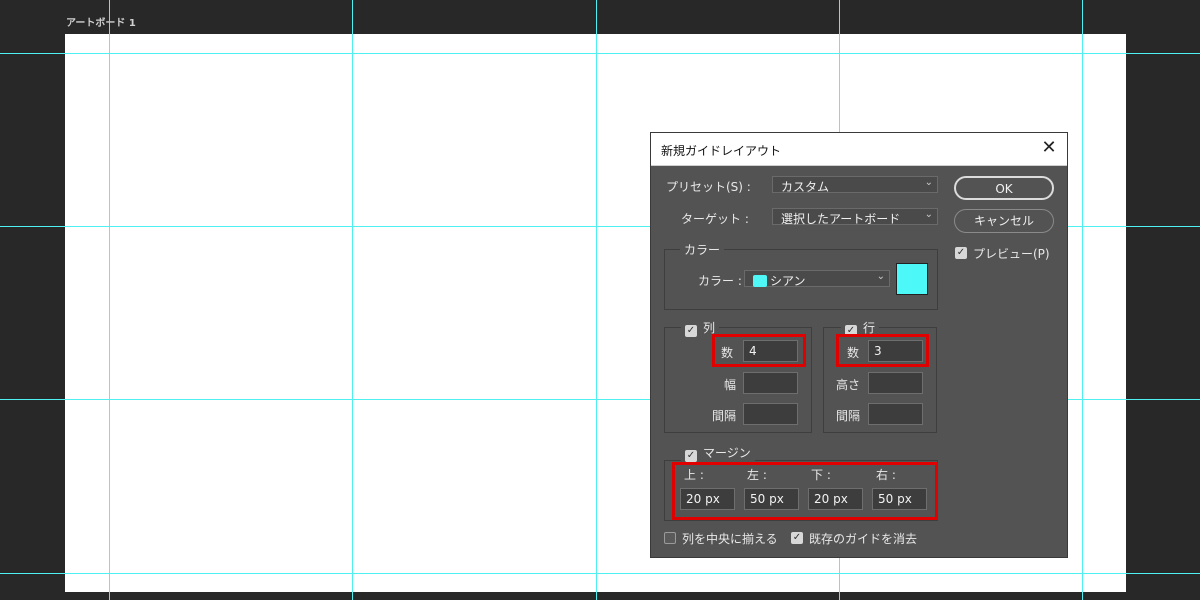 The image size is (1200, 600). Describe the element at coordinates (805, 187) in the screenshot. I see `preset-value: カスタム` at that location.